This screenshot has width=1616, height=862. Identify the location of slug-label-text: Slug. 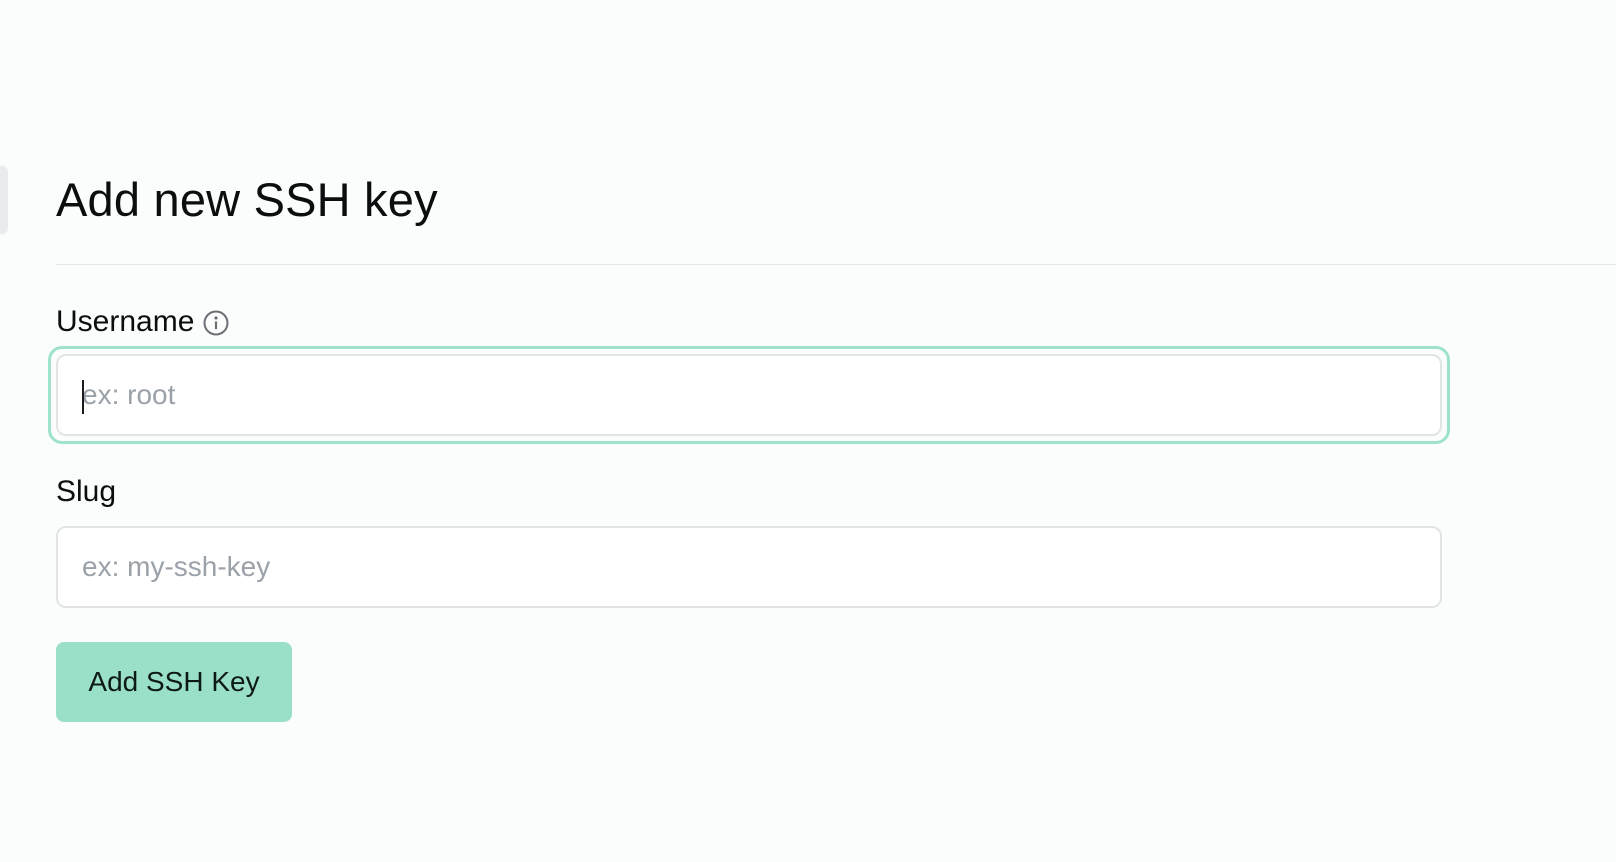
(86, 491).